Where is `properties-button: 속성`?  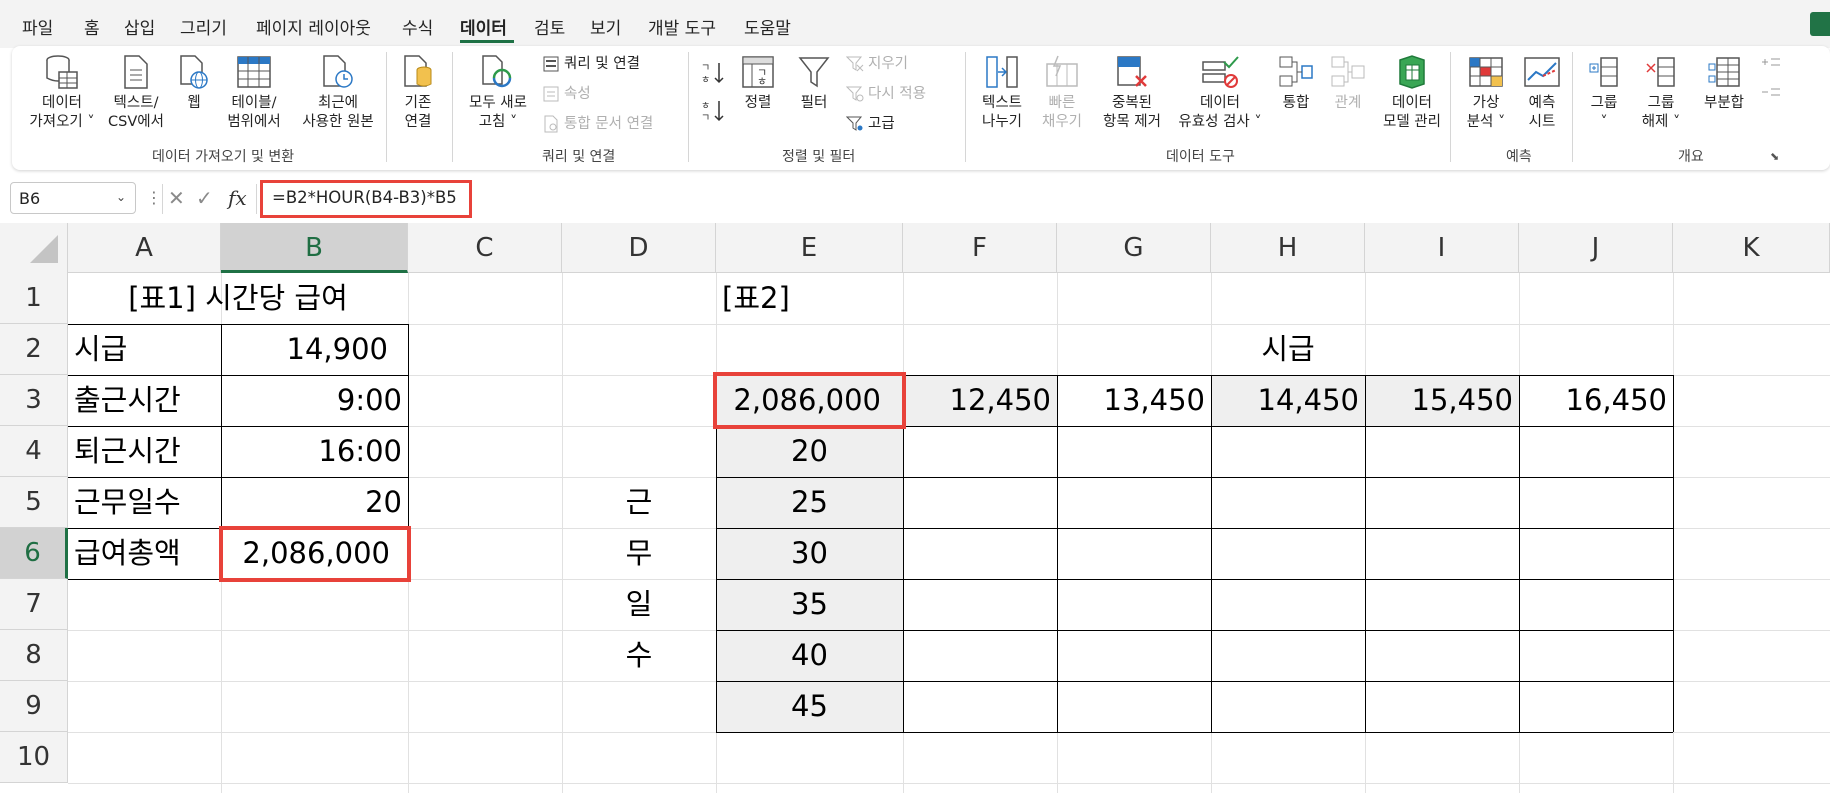
properties-button: 속성 is located at coordinates (566, 94).